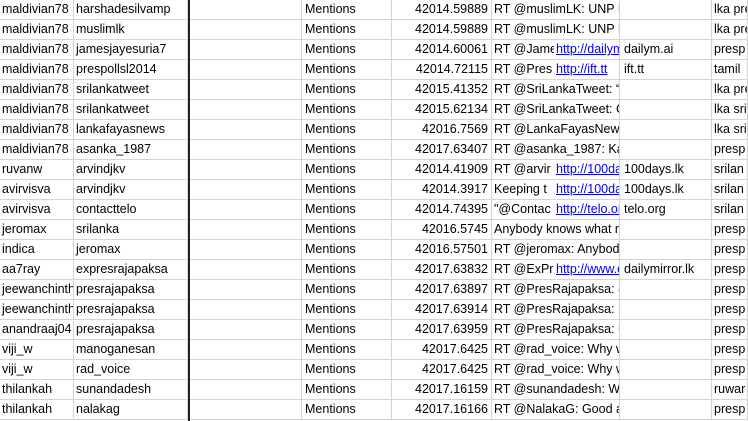 The height and width of the screenshot is (421, 748). I want to click on url-link: http://100days.lk, so click(586, 169).